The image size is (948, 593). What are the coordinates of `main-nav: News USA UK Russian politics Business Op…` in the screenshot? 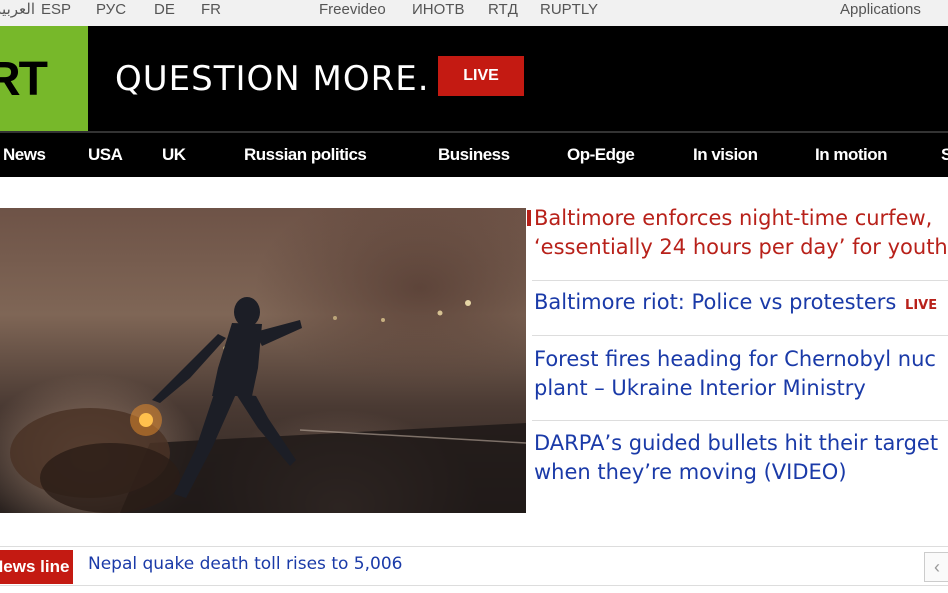 It's located at (474, 154).